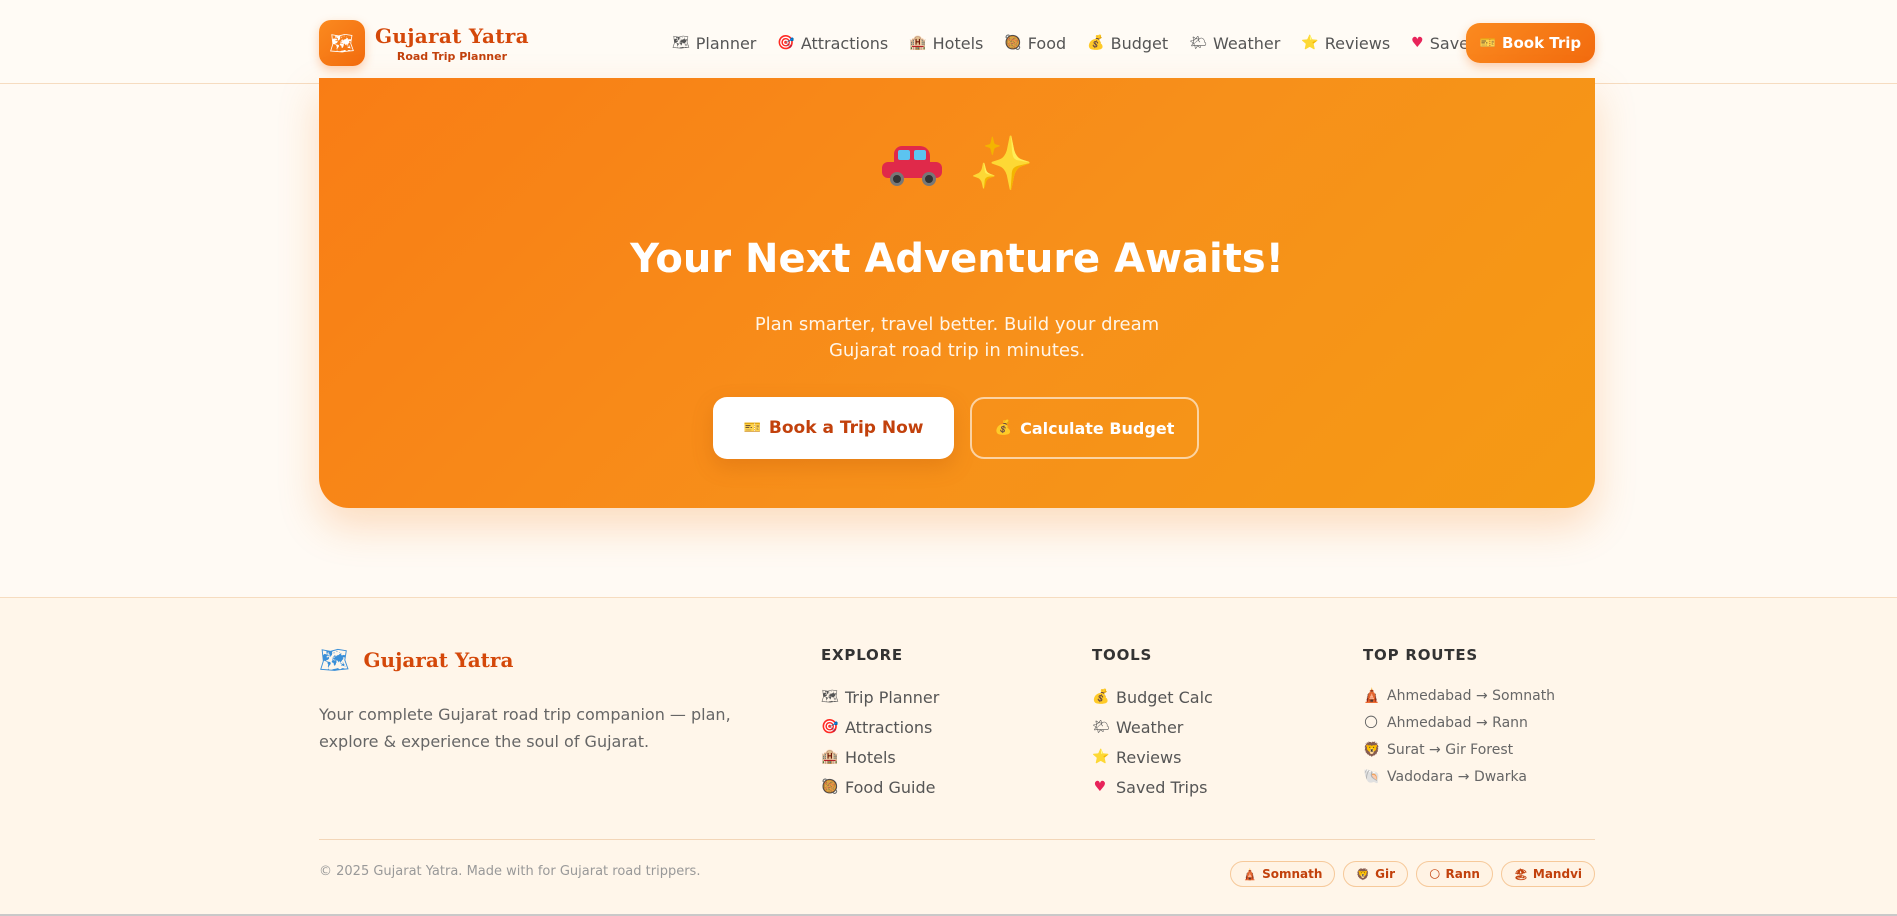 The image size is (1897, 916). I want to click on tag-rann: 🌕 Rann, so click(1454, 874).